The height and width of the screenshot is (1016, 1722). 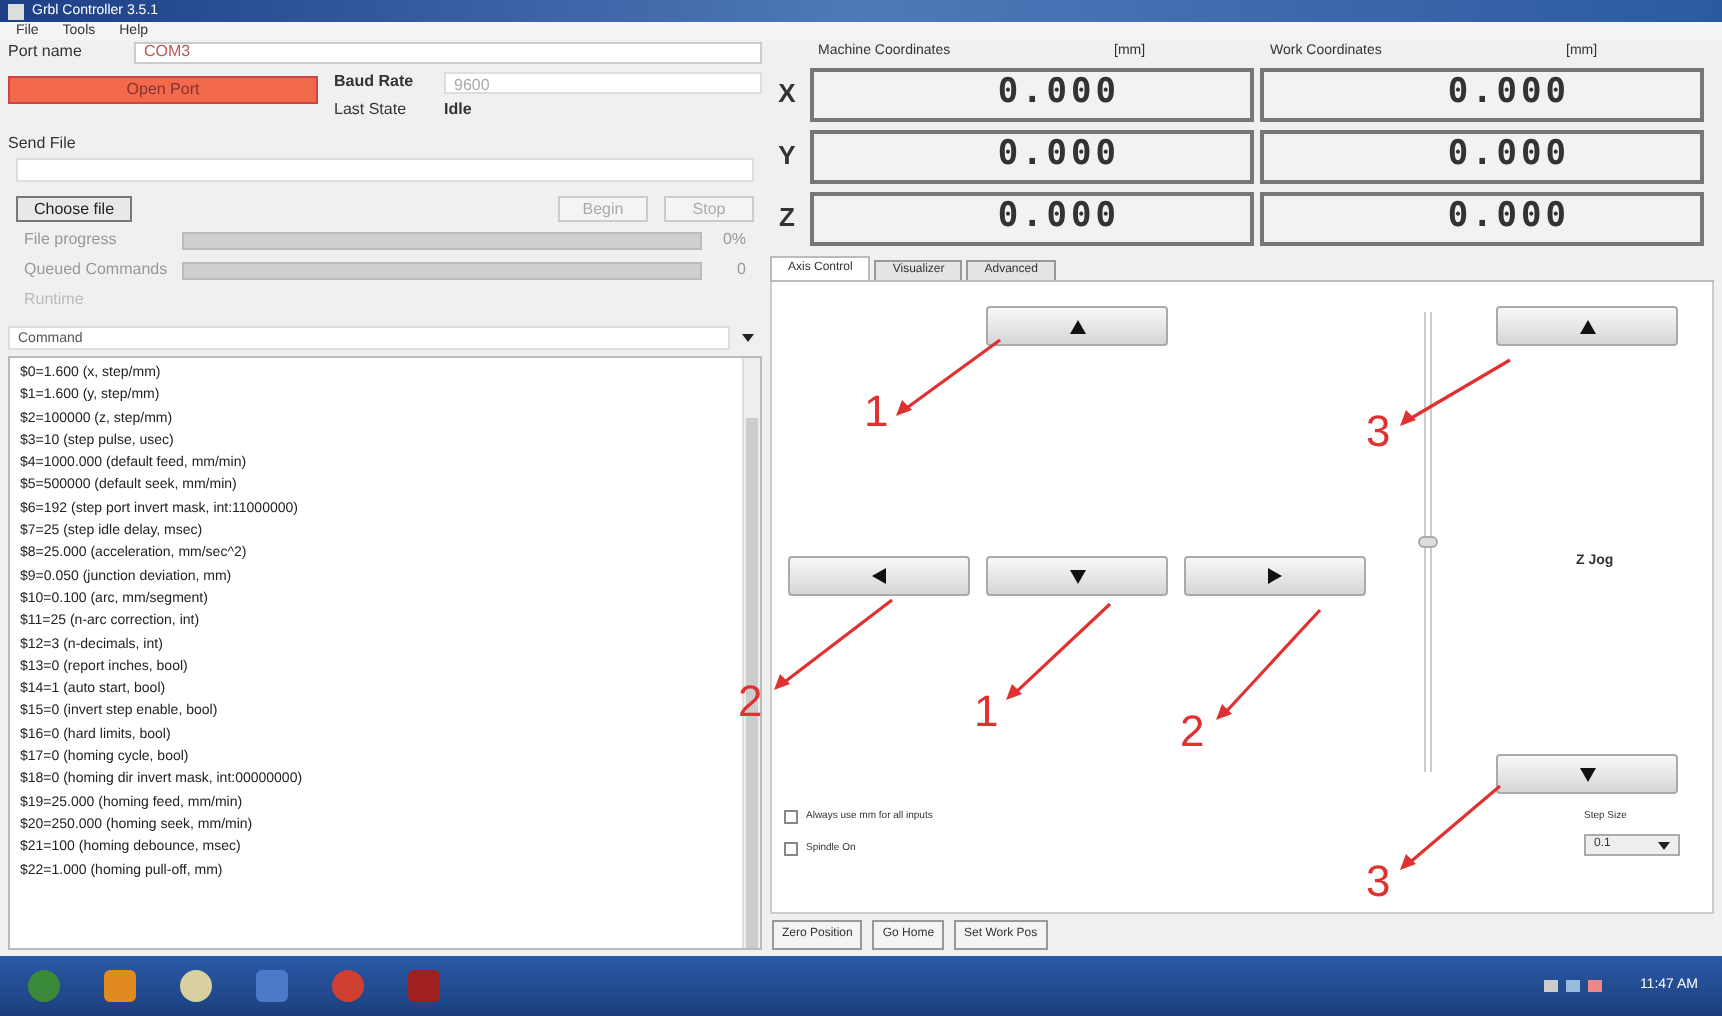 I want to click on start-button-icon, so click(x=44, y=986).